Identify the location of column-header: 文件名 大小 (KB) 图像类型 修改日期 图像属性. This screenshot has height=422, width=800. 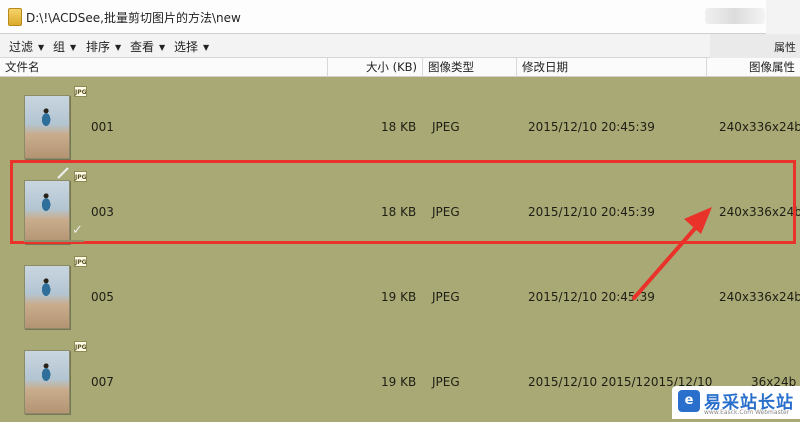
(400, 67).